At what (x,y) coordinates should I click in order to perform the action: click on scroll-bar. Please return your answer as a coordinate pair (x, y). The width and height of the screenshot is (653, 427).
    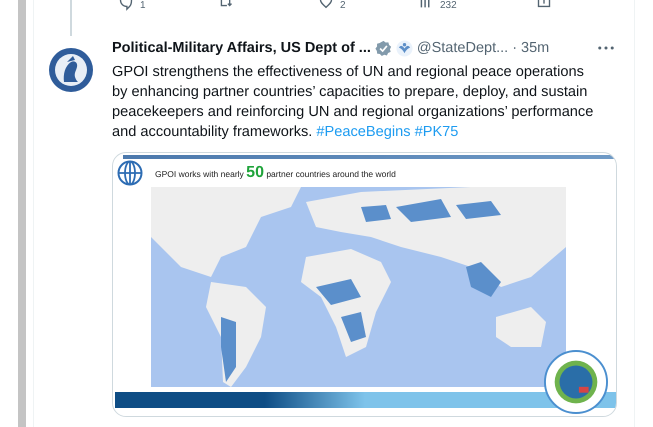
    Looking at the image, I should click on (22, 213).